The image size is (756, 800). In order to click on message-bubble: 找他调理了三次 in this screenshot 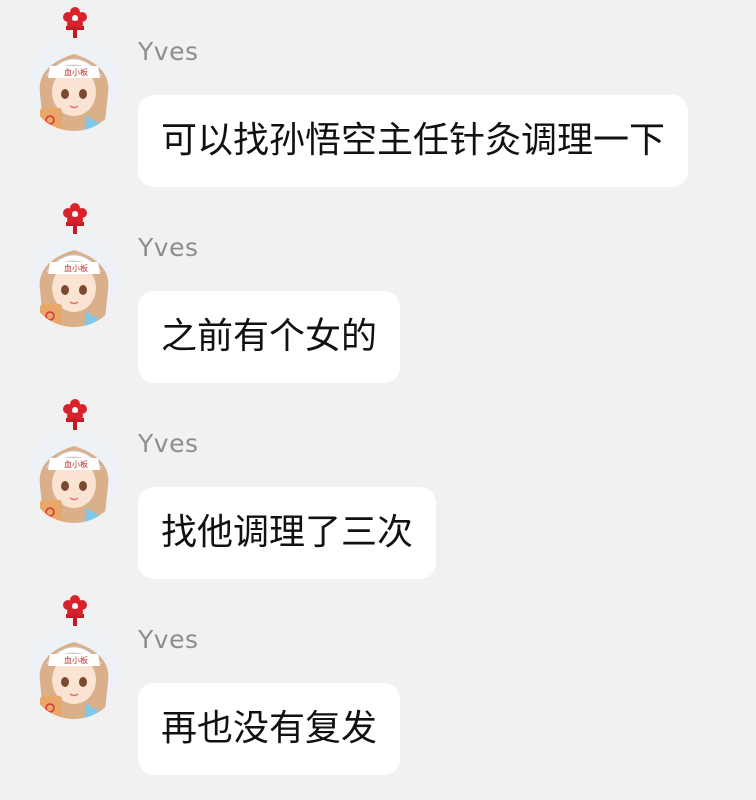, I will do `click(287, 533)`.